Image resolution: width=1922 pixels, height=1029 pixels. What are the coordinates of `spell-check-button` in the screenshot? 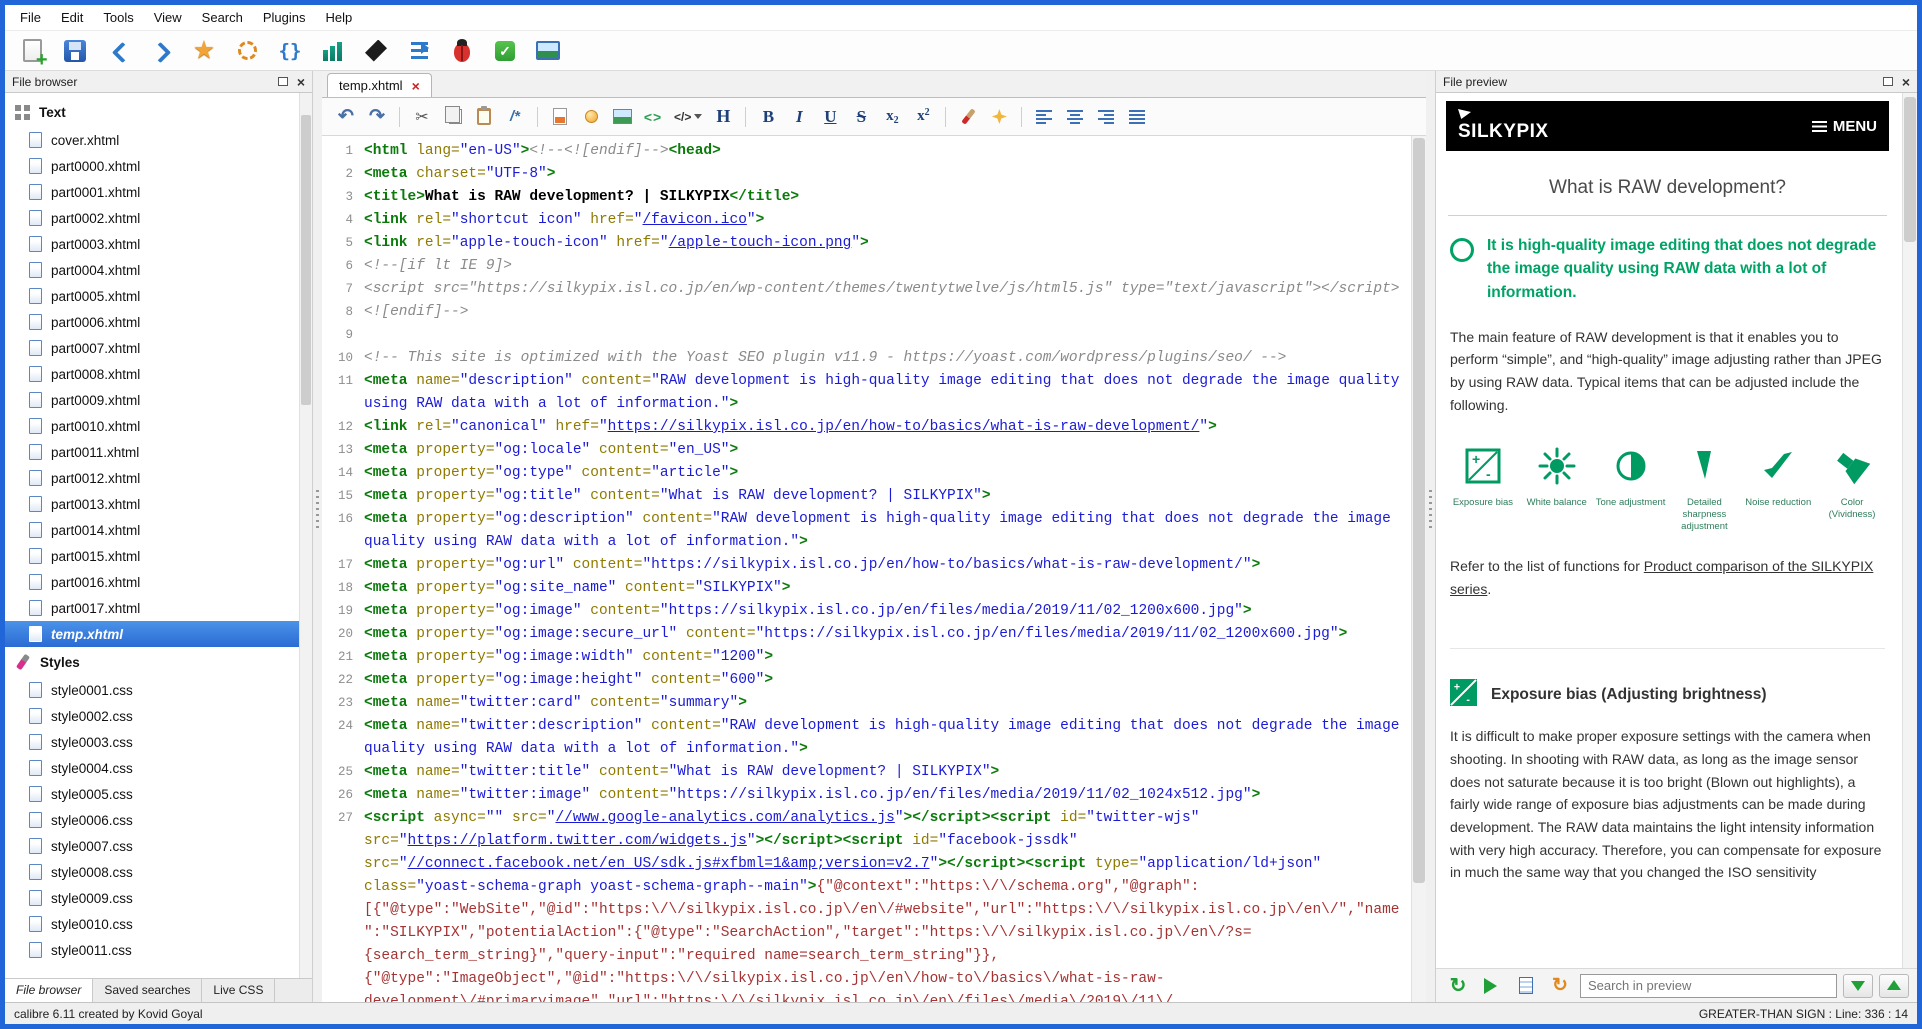 It's located at (505, 51).